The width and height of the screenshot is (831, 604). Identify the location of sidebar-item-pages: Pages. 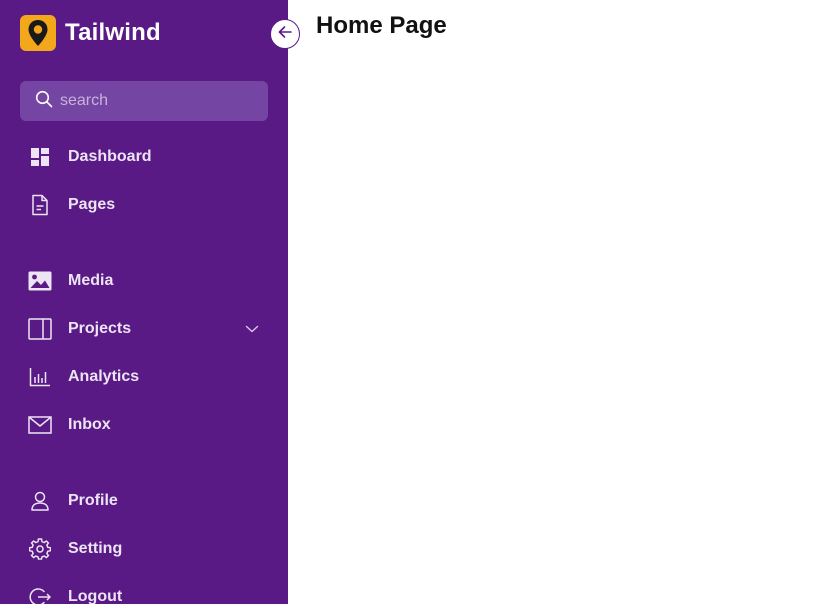
(144, 205).